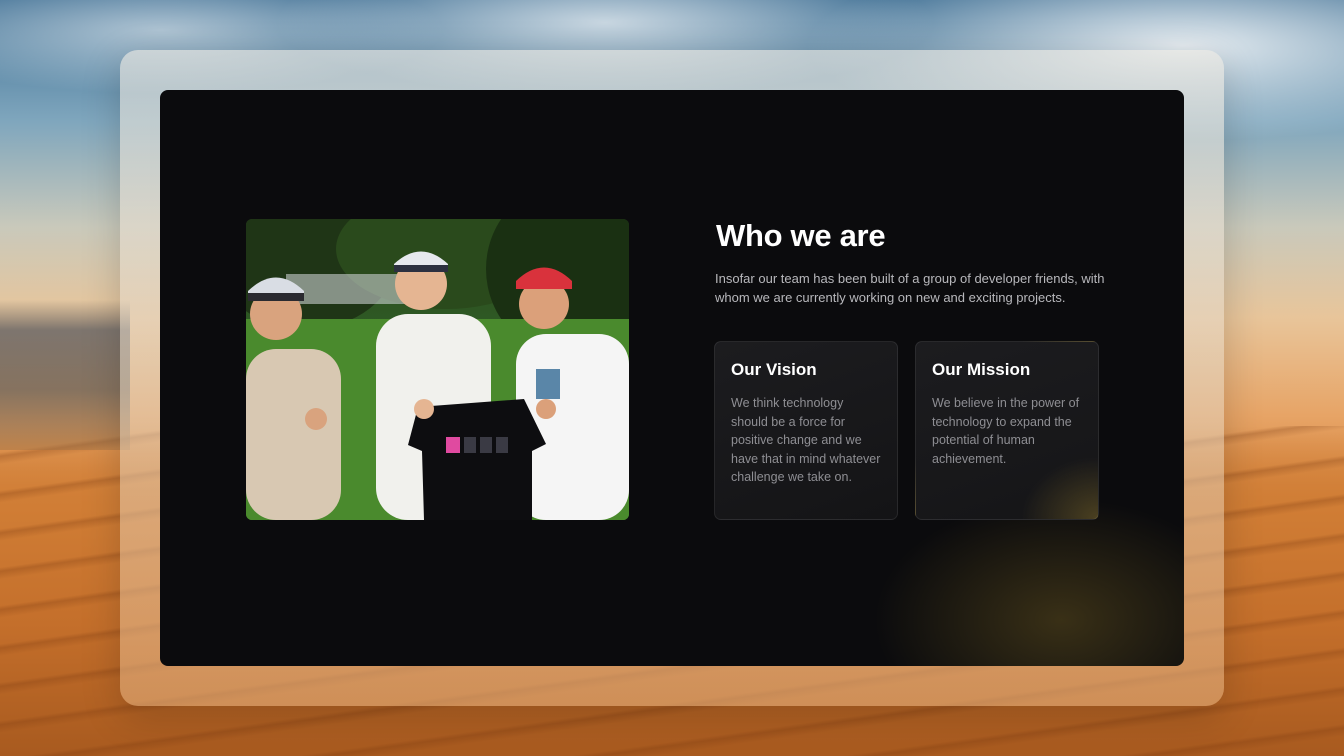 The height and width of the screenshot is (756, 1344). What do you see at coordinates (801, 235) in the screenshot?
I see `page-title: Who we are` at bounding box center [801, 235].